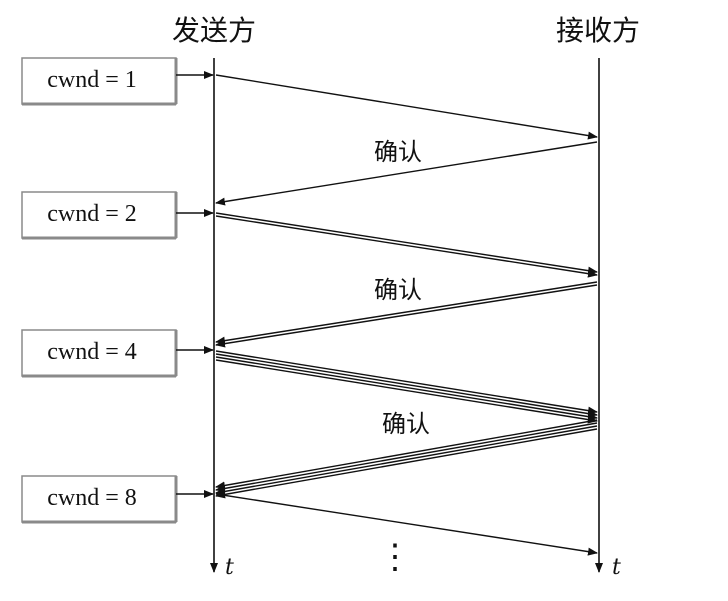  Describe the element at coordinates (406, 424) in the screenshot. I see `ack-label-3: 确认` at that location.